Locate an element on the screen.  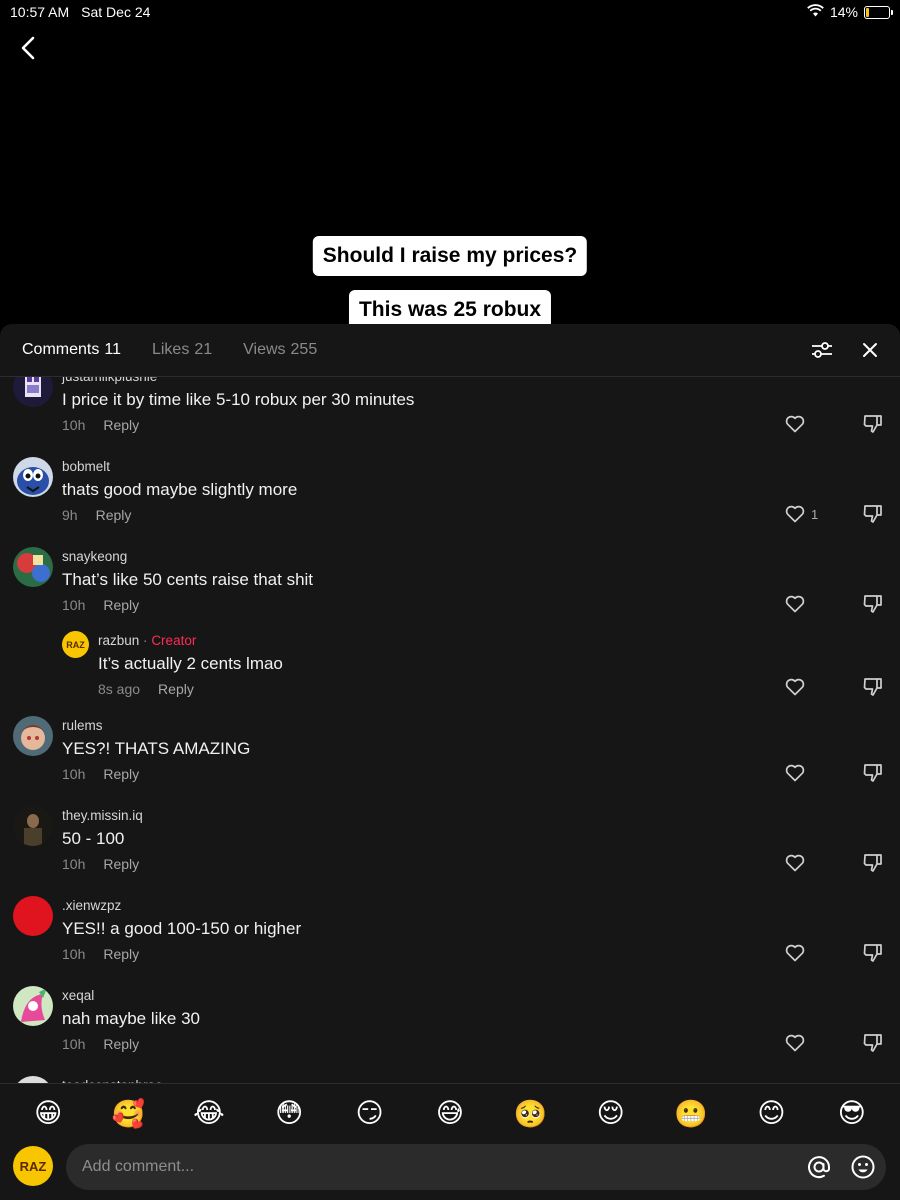
comment-username: .xienwzpz is located at coordinates (91, 905).